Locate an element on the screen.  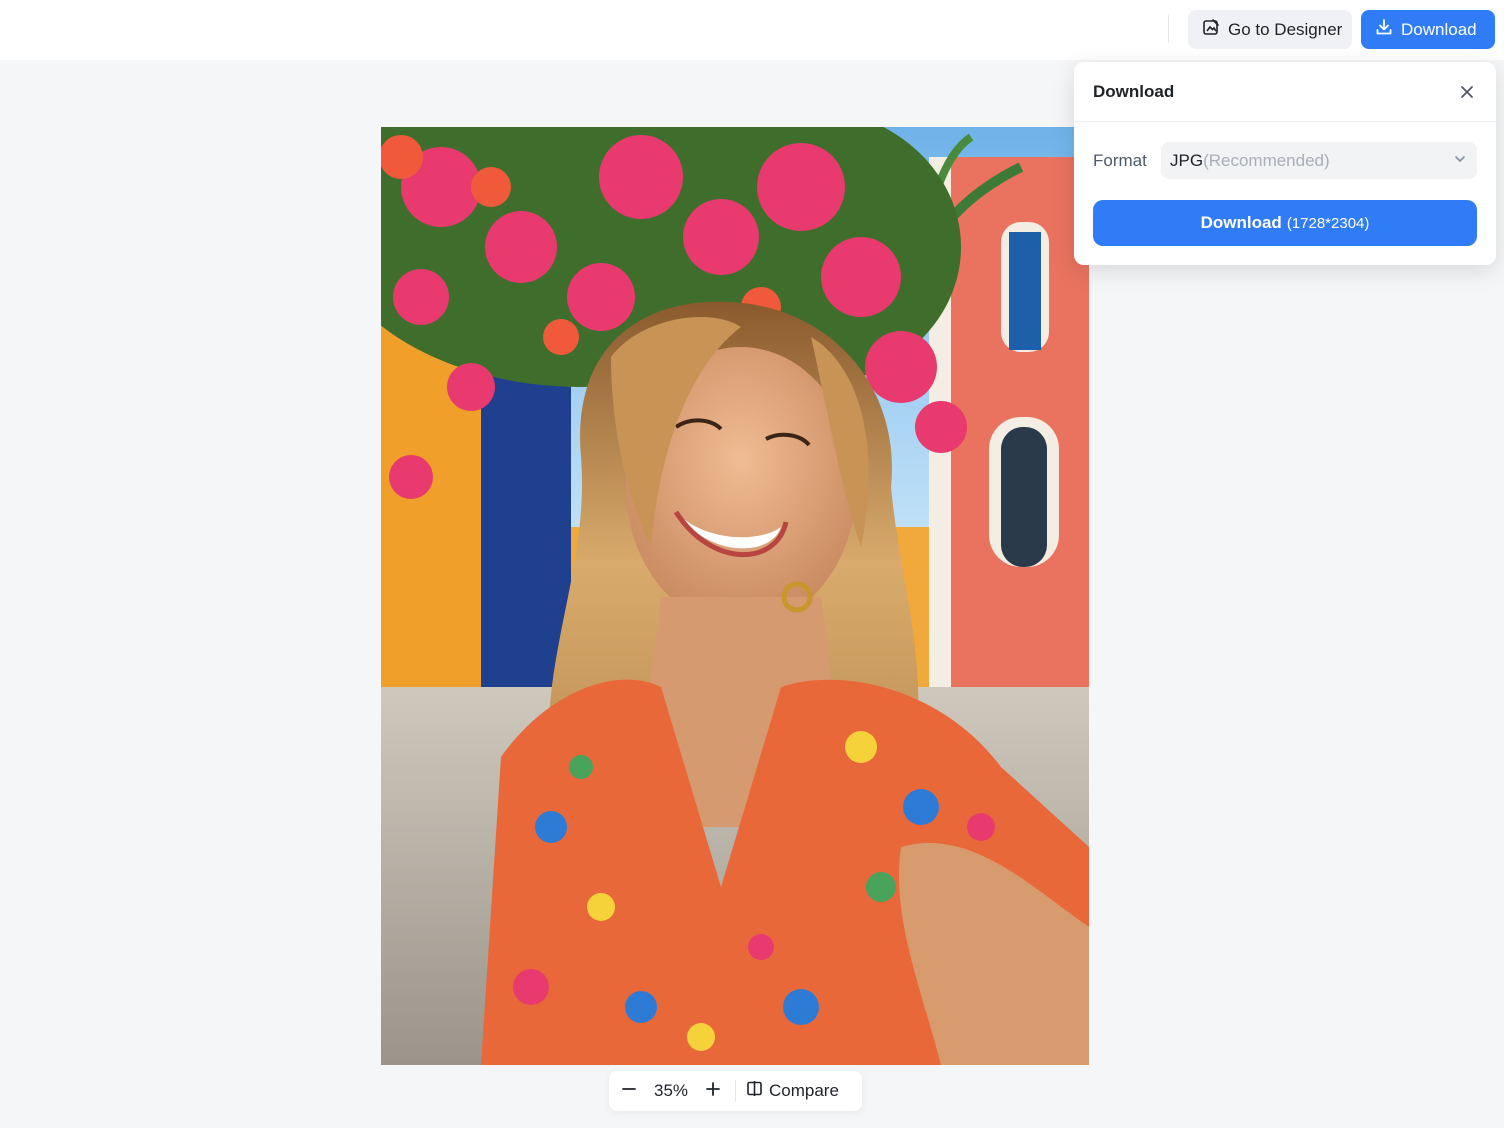
download-dimensions: (1728*2304) is located at coordinates (1328, 223).